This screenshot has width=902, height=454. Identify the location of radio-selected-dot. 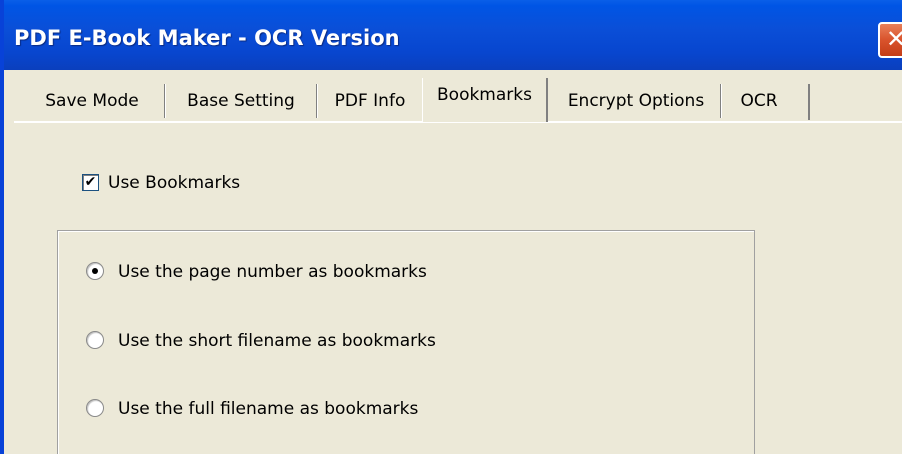
(95, 271).